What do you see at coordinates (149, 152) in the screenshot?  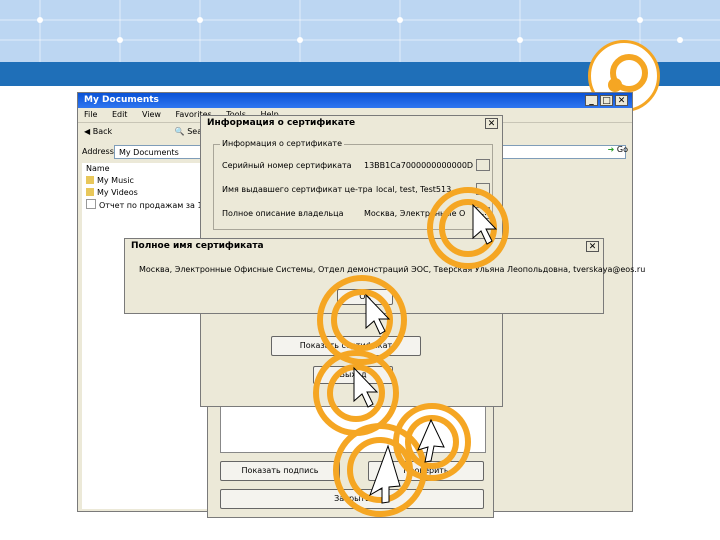 I see `address-value: My Documents` at bounding box center [149, 152].